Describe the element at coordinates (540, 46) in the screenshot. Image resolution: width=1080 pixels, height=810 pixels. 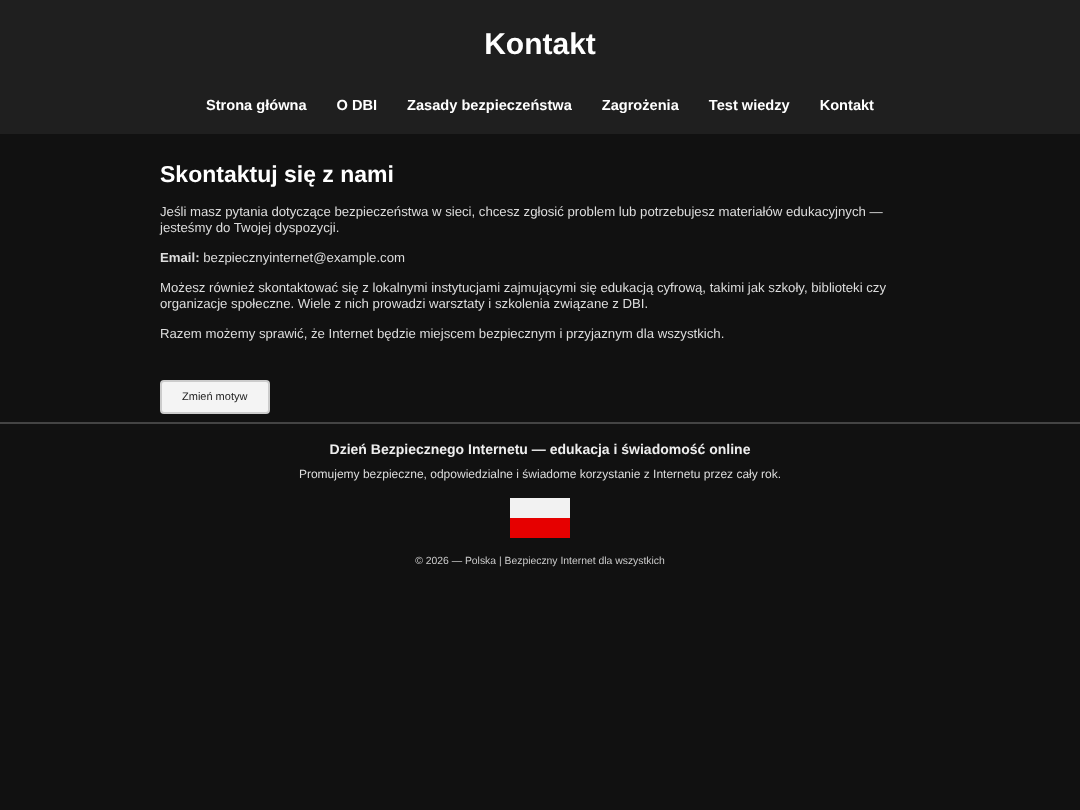
I see `page-title: Kontakt` at that location.